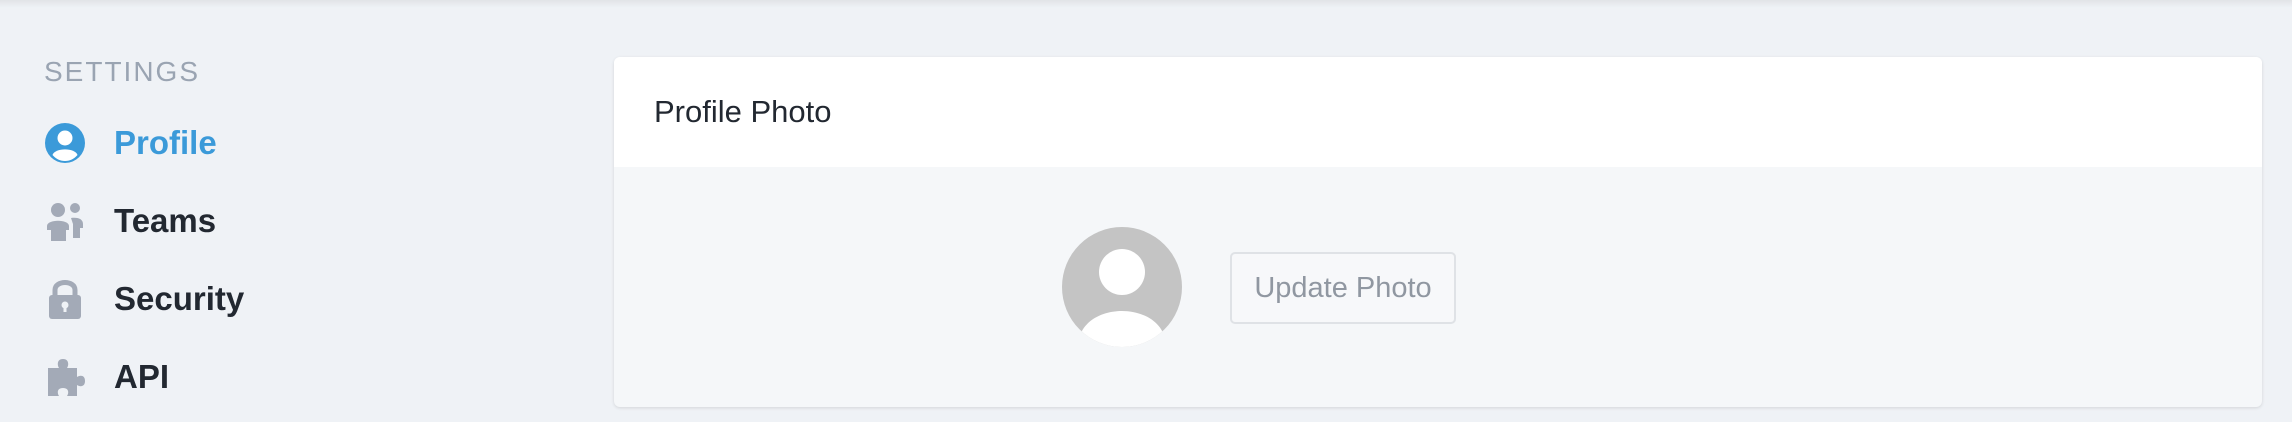 The image size is (2292, 422). What do you see at coordinates (1122, 298) in the screenshot?
I see `default-avatar-icon` at bounding box center [1122, 298].